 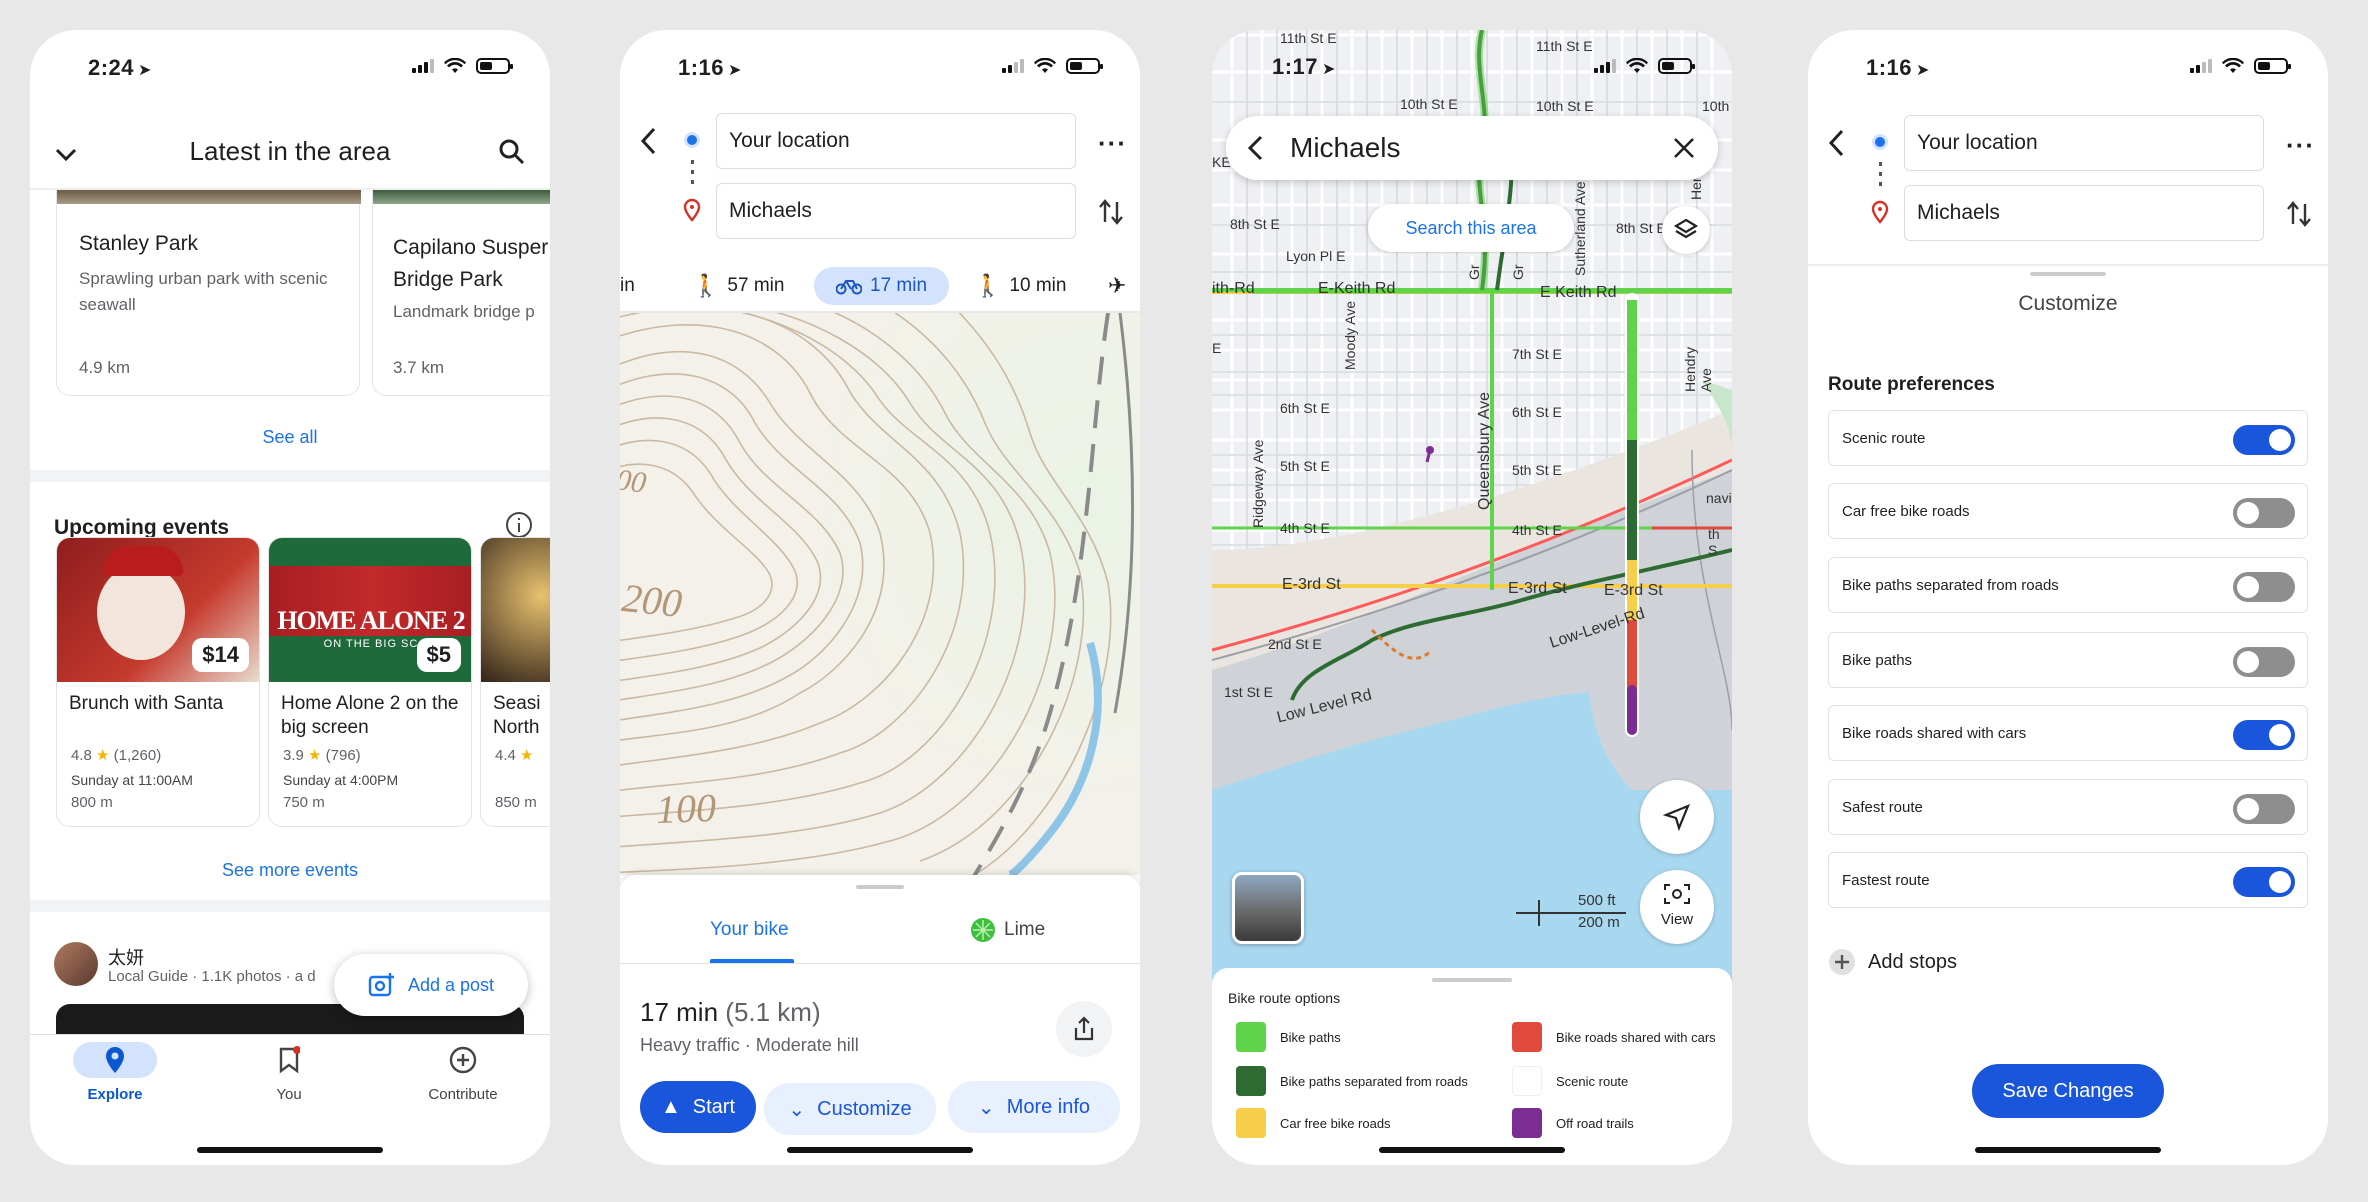 What do you see at coordinates (290, 151) in the screenshot?
I see `page-title: Latest in the area` at bounding box center [290, 151].